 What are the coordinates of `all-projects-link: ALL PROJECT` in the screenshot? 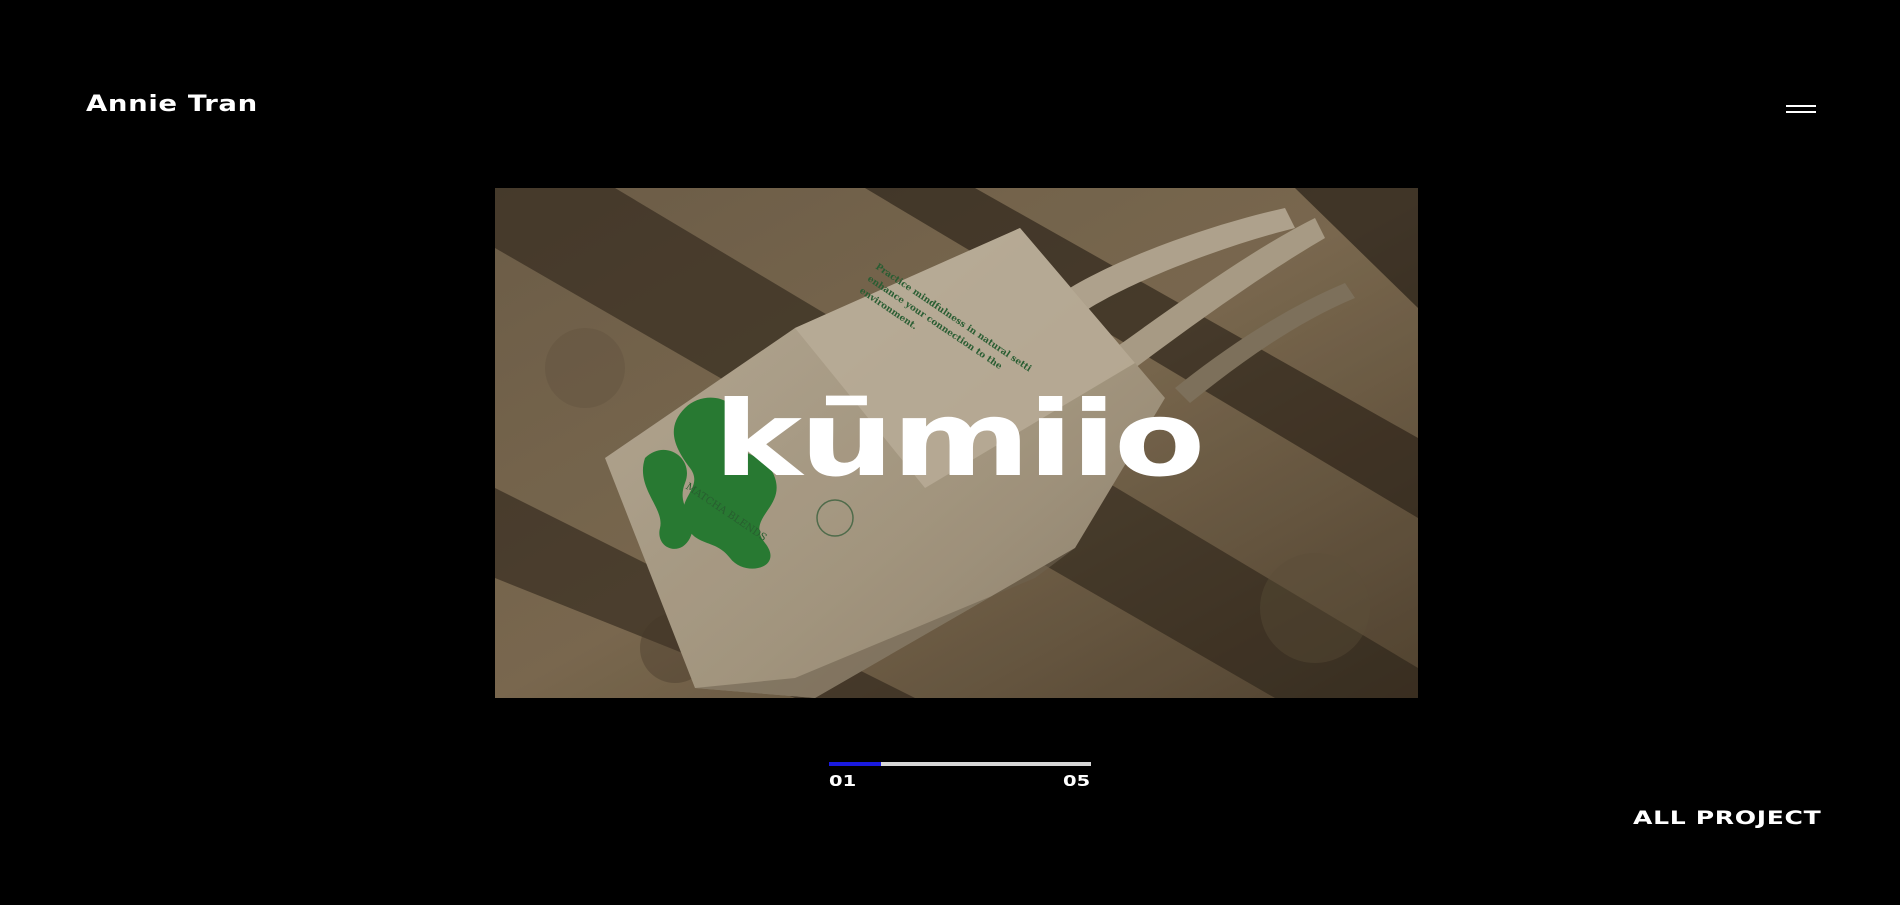 It's located at (1727, 818).